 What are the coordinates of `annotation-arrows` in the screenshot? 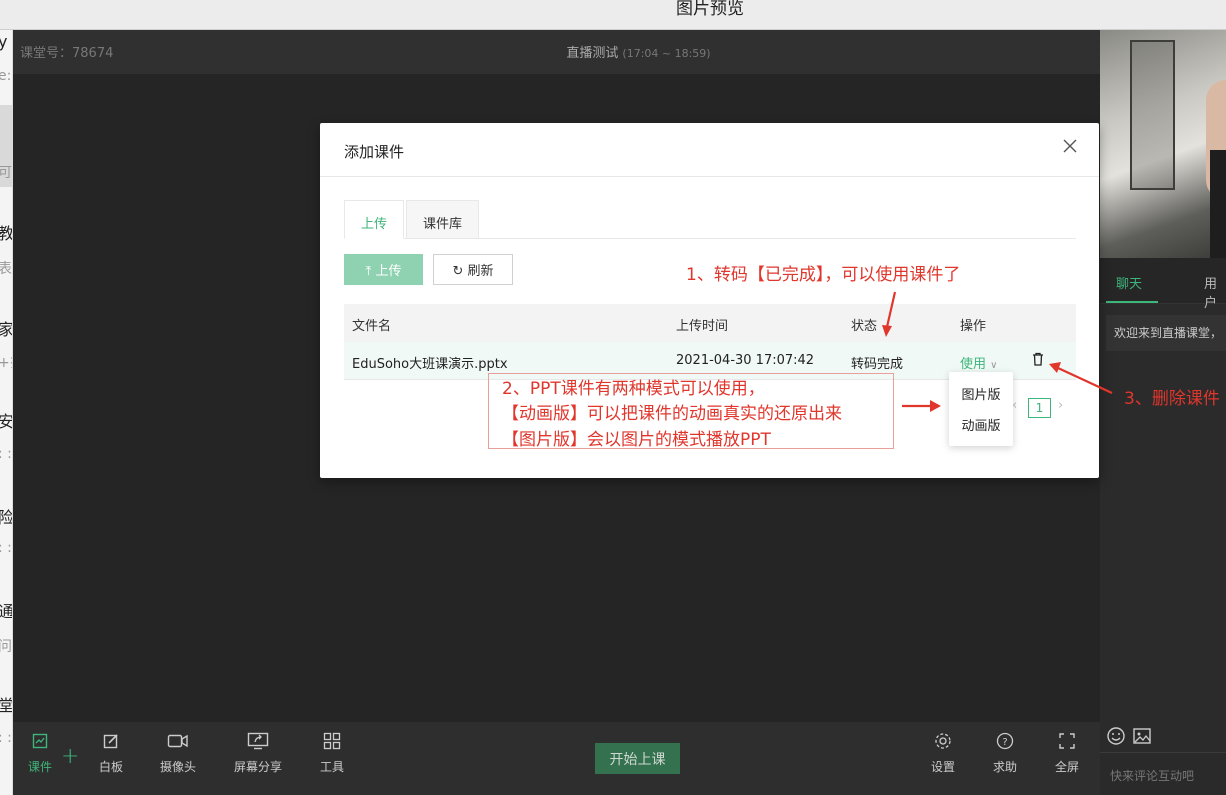 It's located at (997, 351).